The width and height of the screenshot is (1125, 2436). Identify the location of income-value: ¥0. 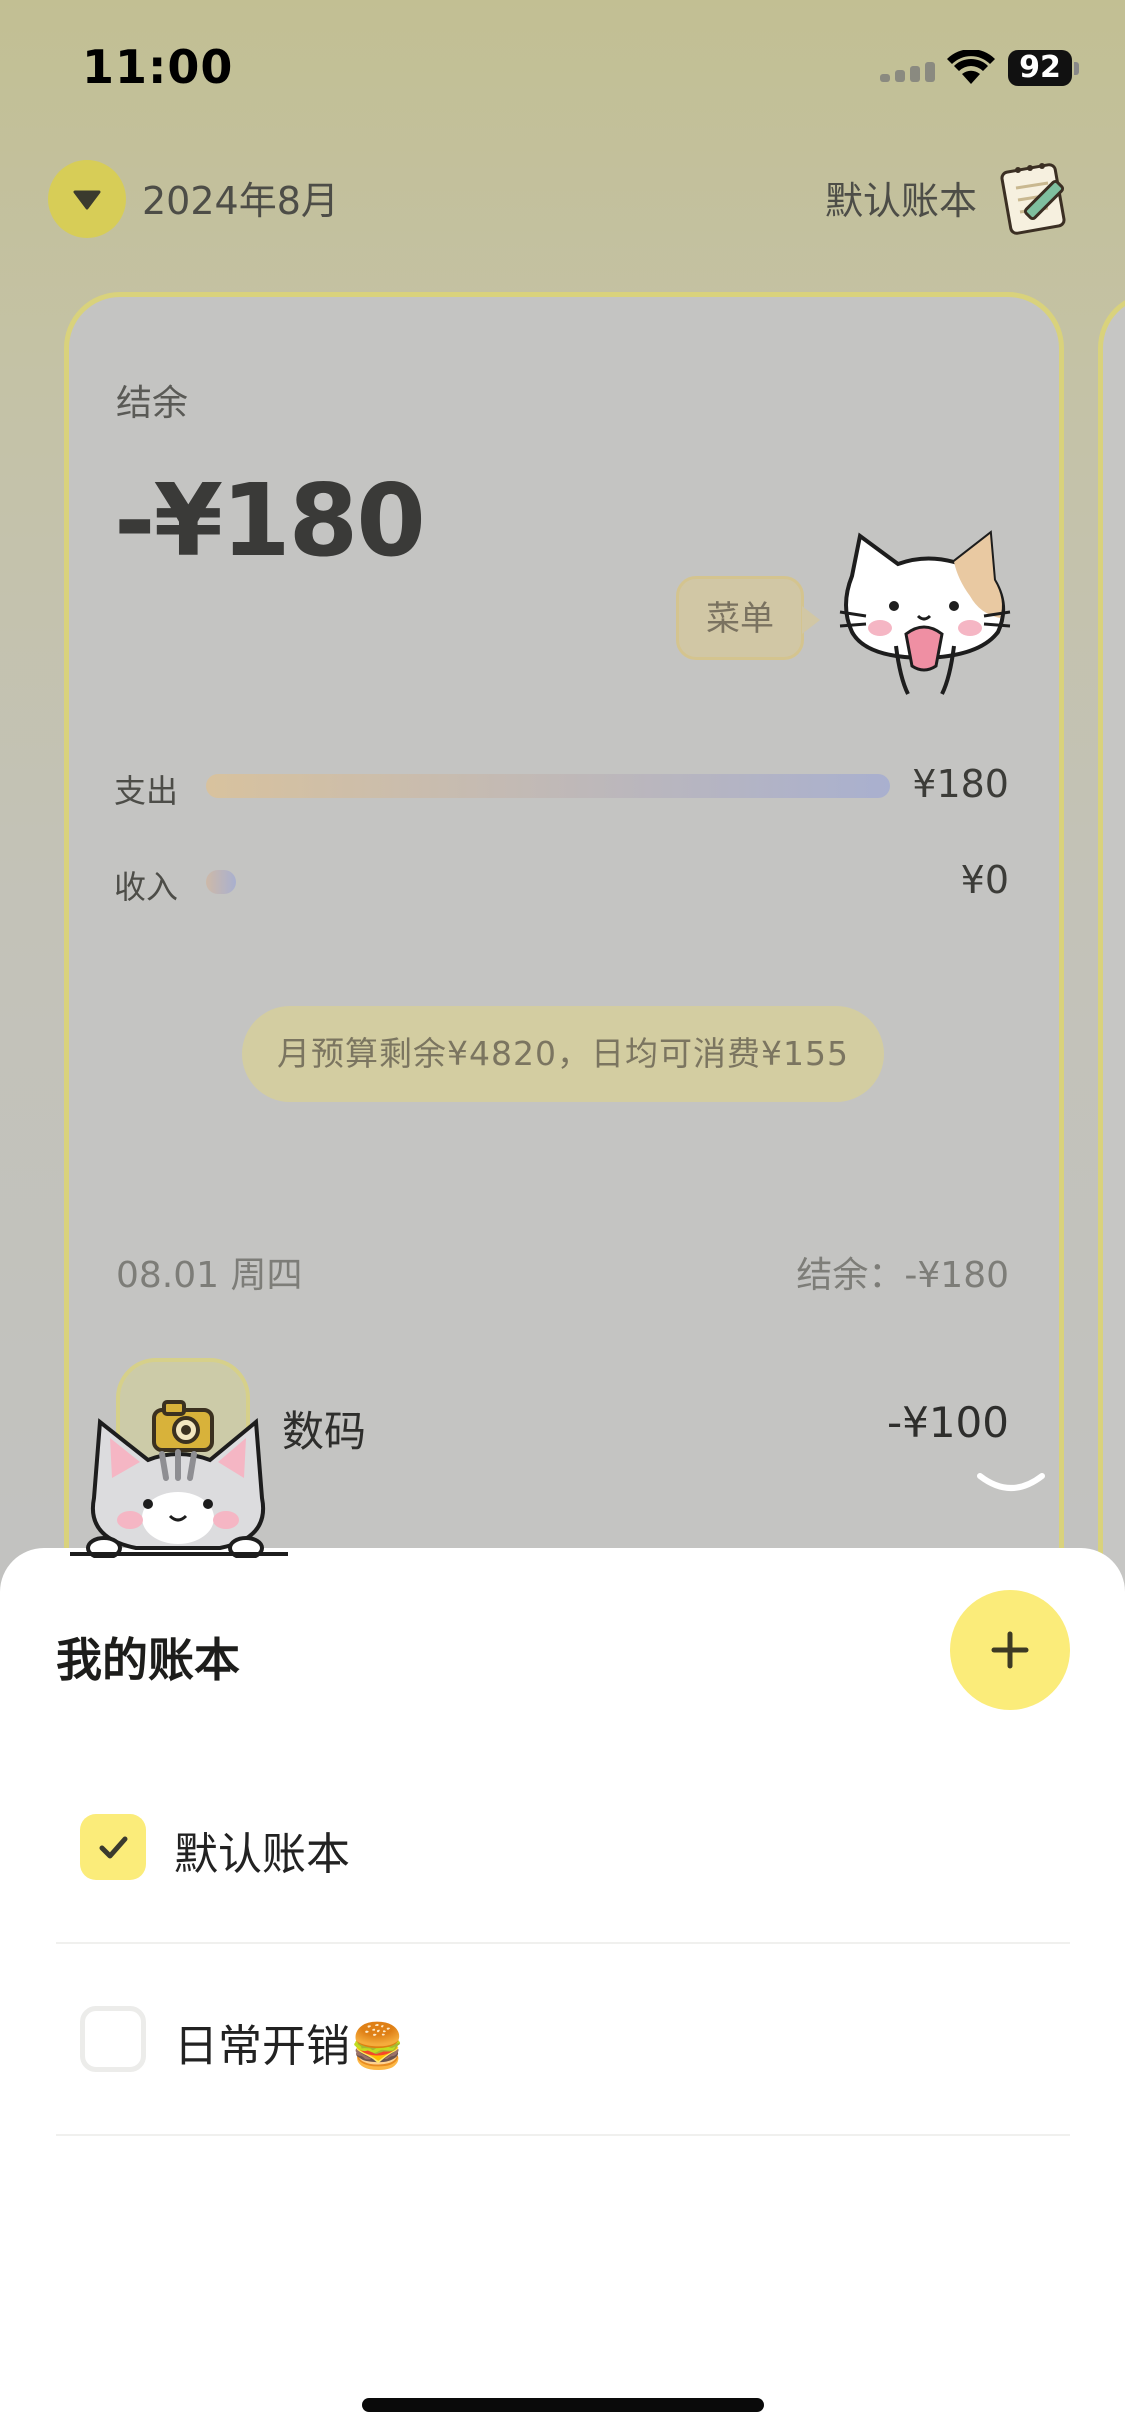
(984, 880).